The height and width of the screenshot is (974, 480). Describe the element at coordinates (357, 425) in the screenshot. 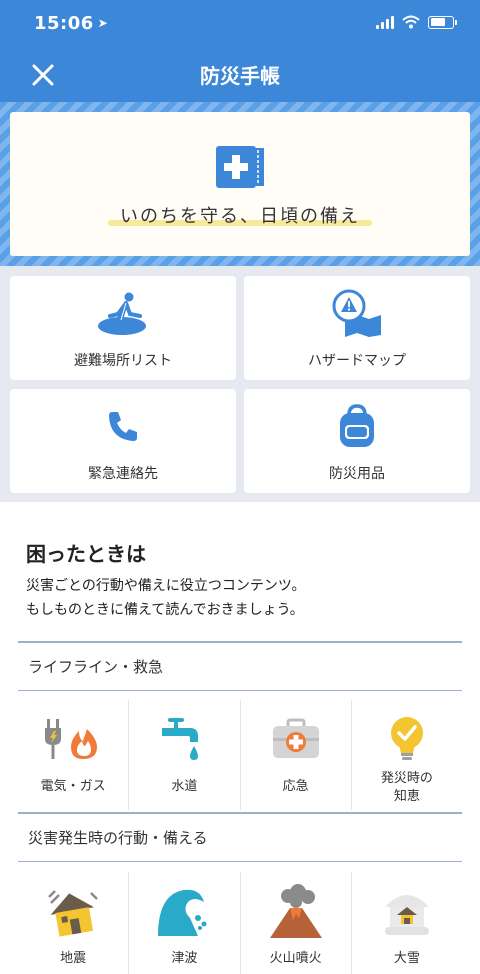

I see `backpack-icon` at that location.